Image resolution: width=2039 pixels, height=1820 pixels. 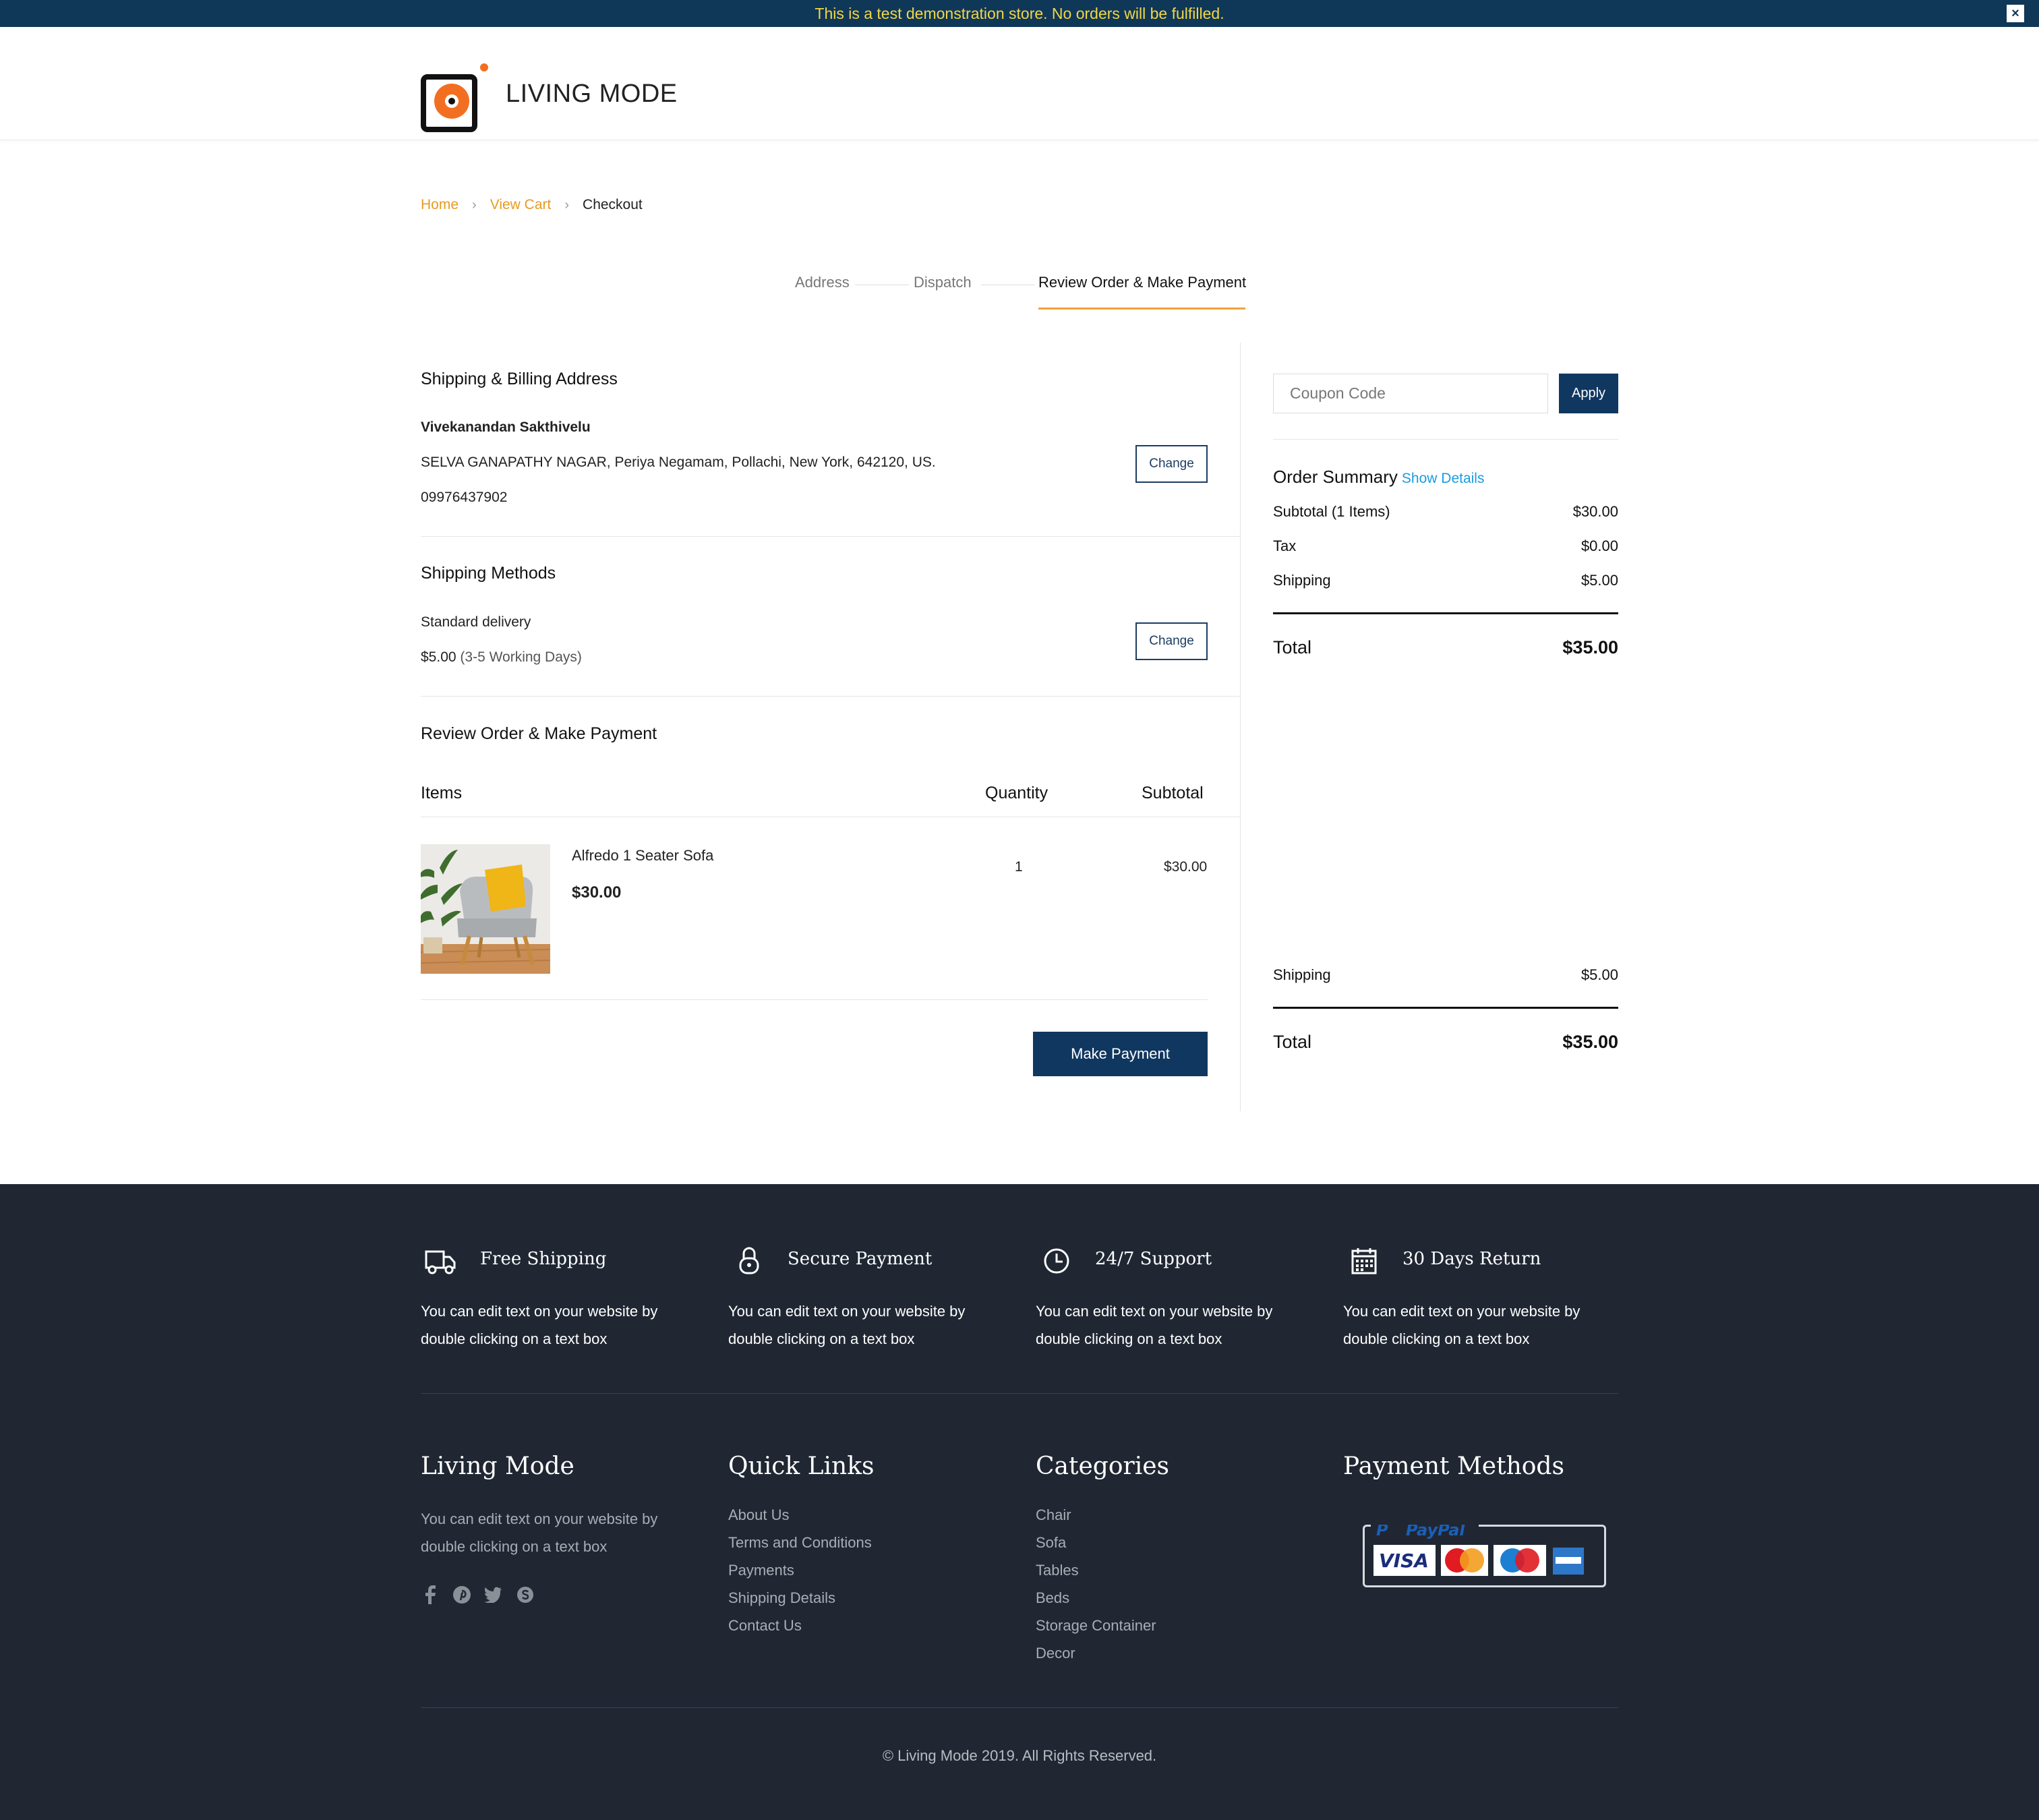 I want to click on summary-shipping-row: Shipping $5.00, so click(x=1445, y=581).